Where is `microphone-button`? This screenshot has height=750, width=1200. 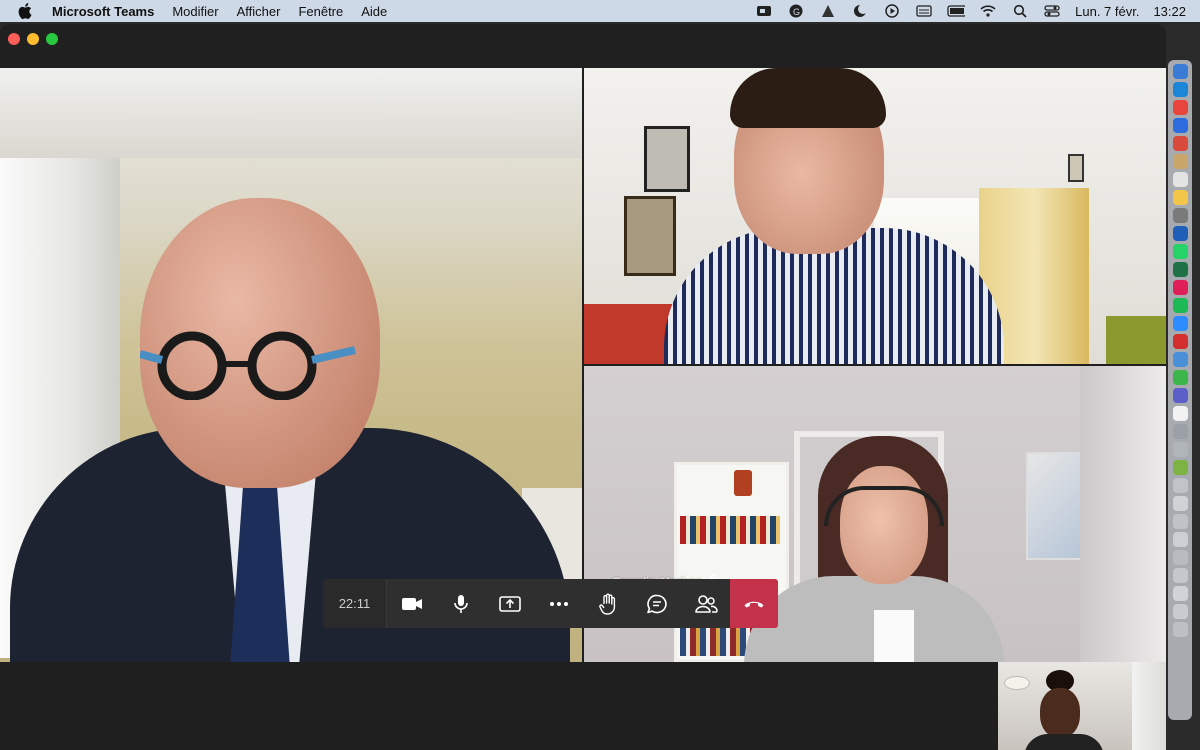
microphone-button is located at coordinates (460, 603).